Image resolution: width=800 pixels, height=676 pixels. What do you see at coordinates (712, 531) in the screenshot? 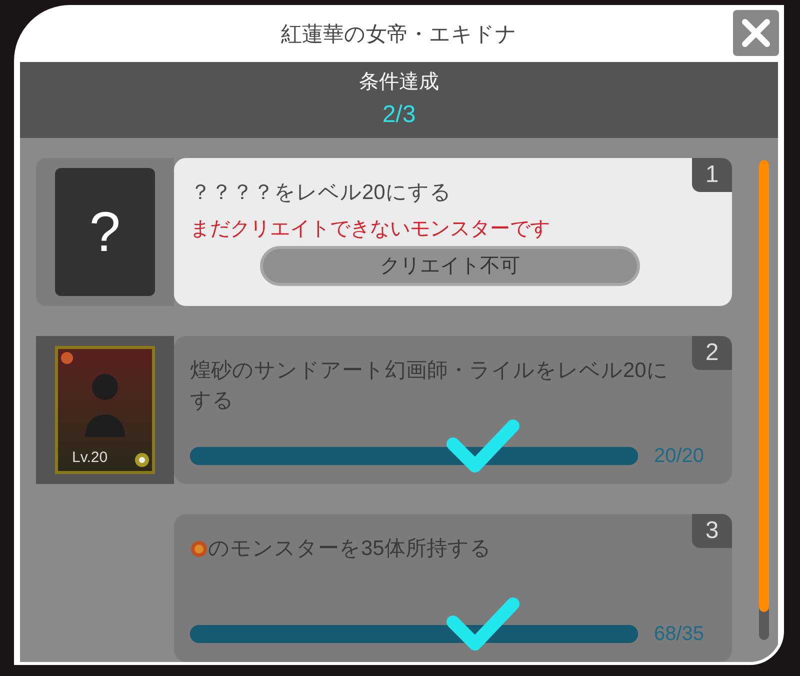
I see `condition-number: 3` at bounding box center [712, 531].